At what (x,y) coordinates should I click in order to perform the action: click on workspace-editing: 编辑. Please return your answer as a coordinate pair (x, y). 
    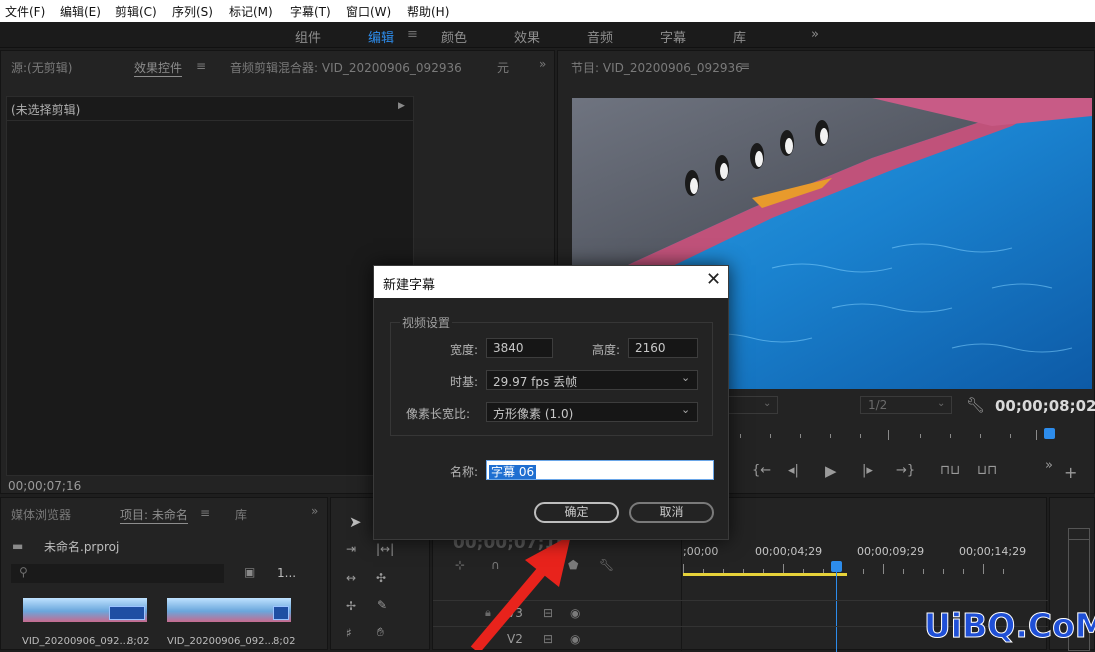
    Looking at the image, I should click on (381, 36).